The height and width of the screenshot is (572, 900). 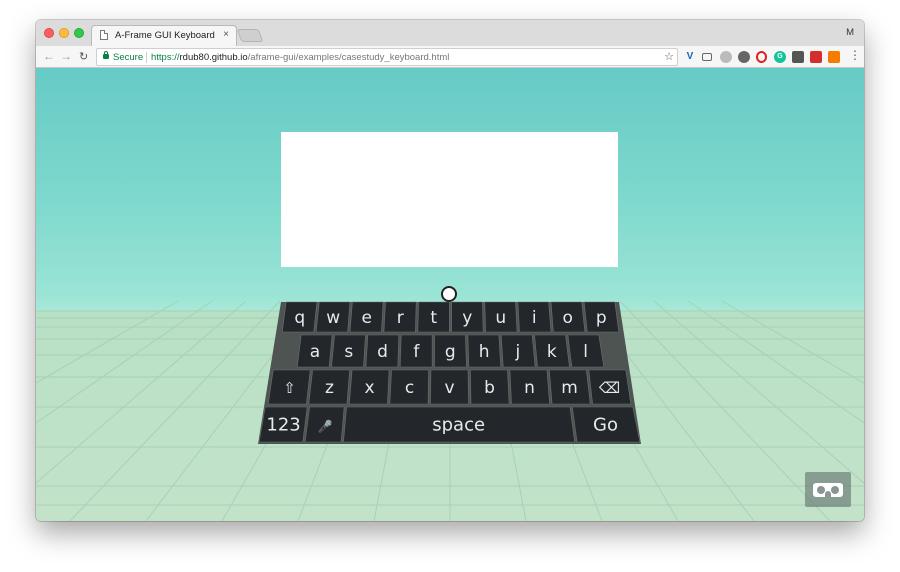 I want to click on key-p-label: p, so click(x=601, y=318).